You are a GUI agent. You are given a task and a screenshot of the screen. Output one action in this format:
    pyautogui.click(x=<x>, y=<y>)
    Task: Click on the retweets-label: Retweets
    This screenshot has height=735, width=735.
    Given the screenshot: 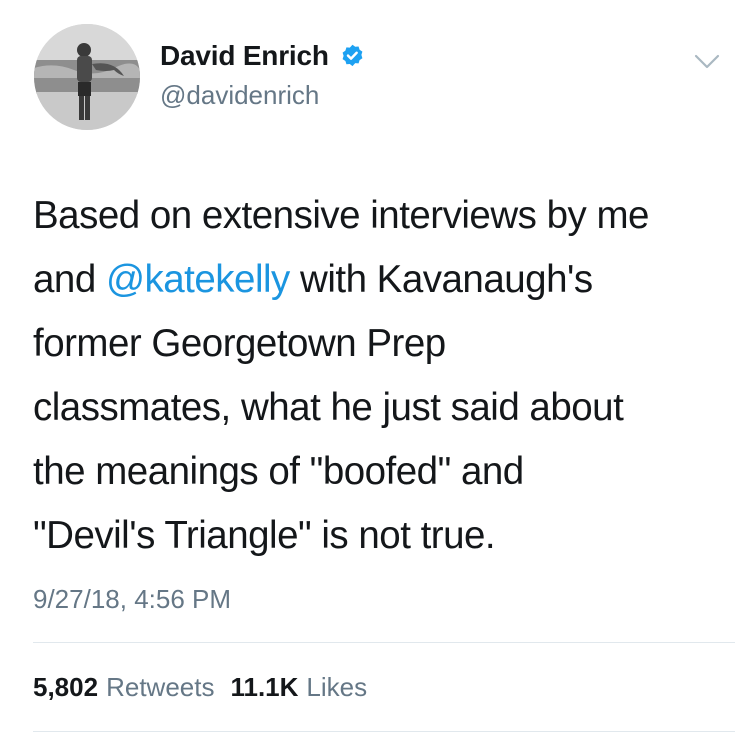 What is the action you would take?
    pyautogui.click(x=160, y=687)
    